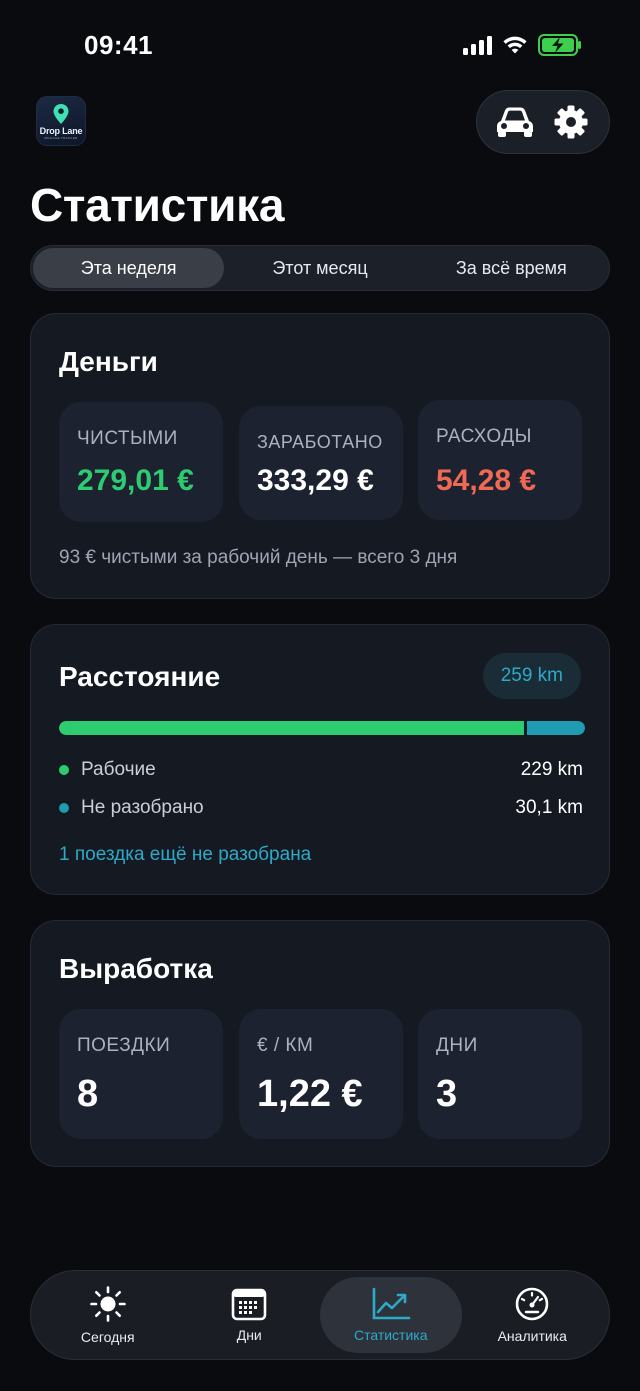  Describe the element at coordinates (500, 1074) in the screenshot. I see `days-tile: ДНИ 3` at that location.